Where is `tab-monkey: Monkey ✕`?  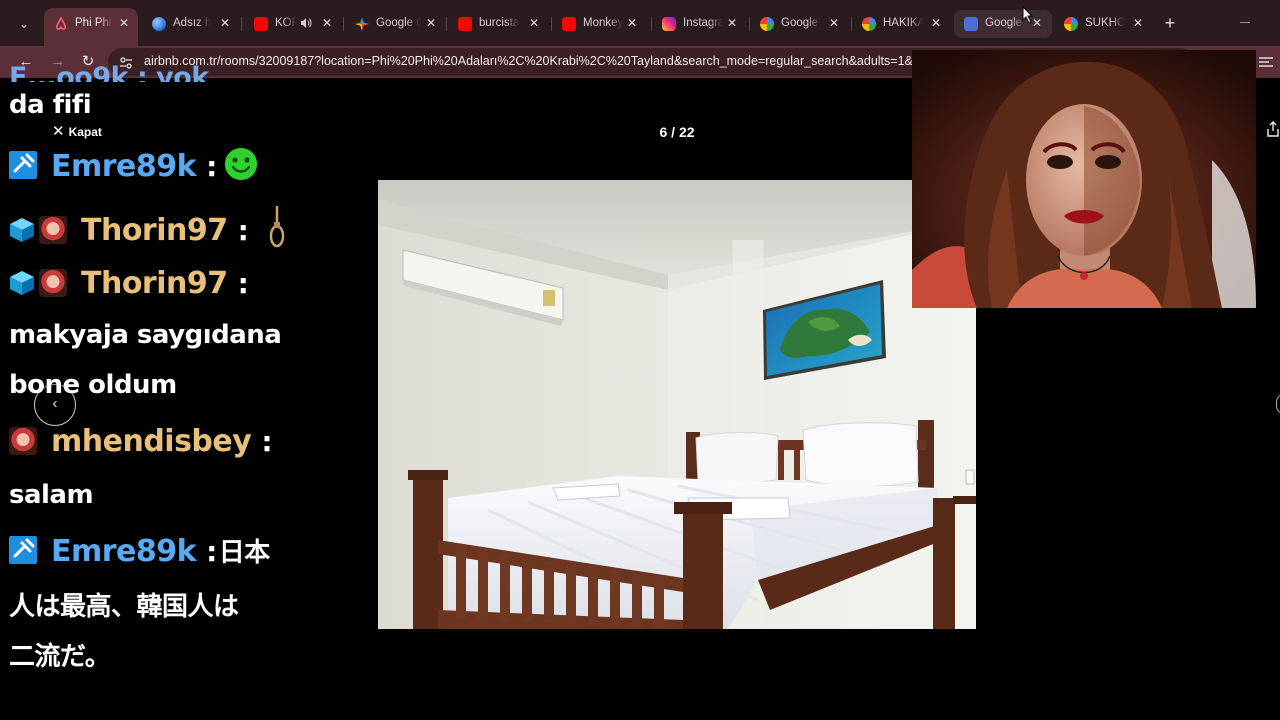
tab-monkey: Monkey ✕ is located at coordinates (601, 24).